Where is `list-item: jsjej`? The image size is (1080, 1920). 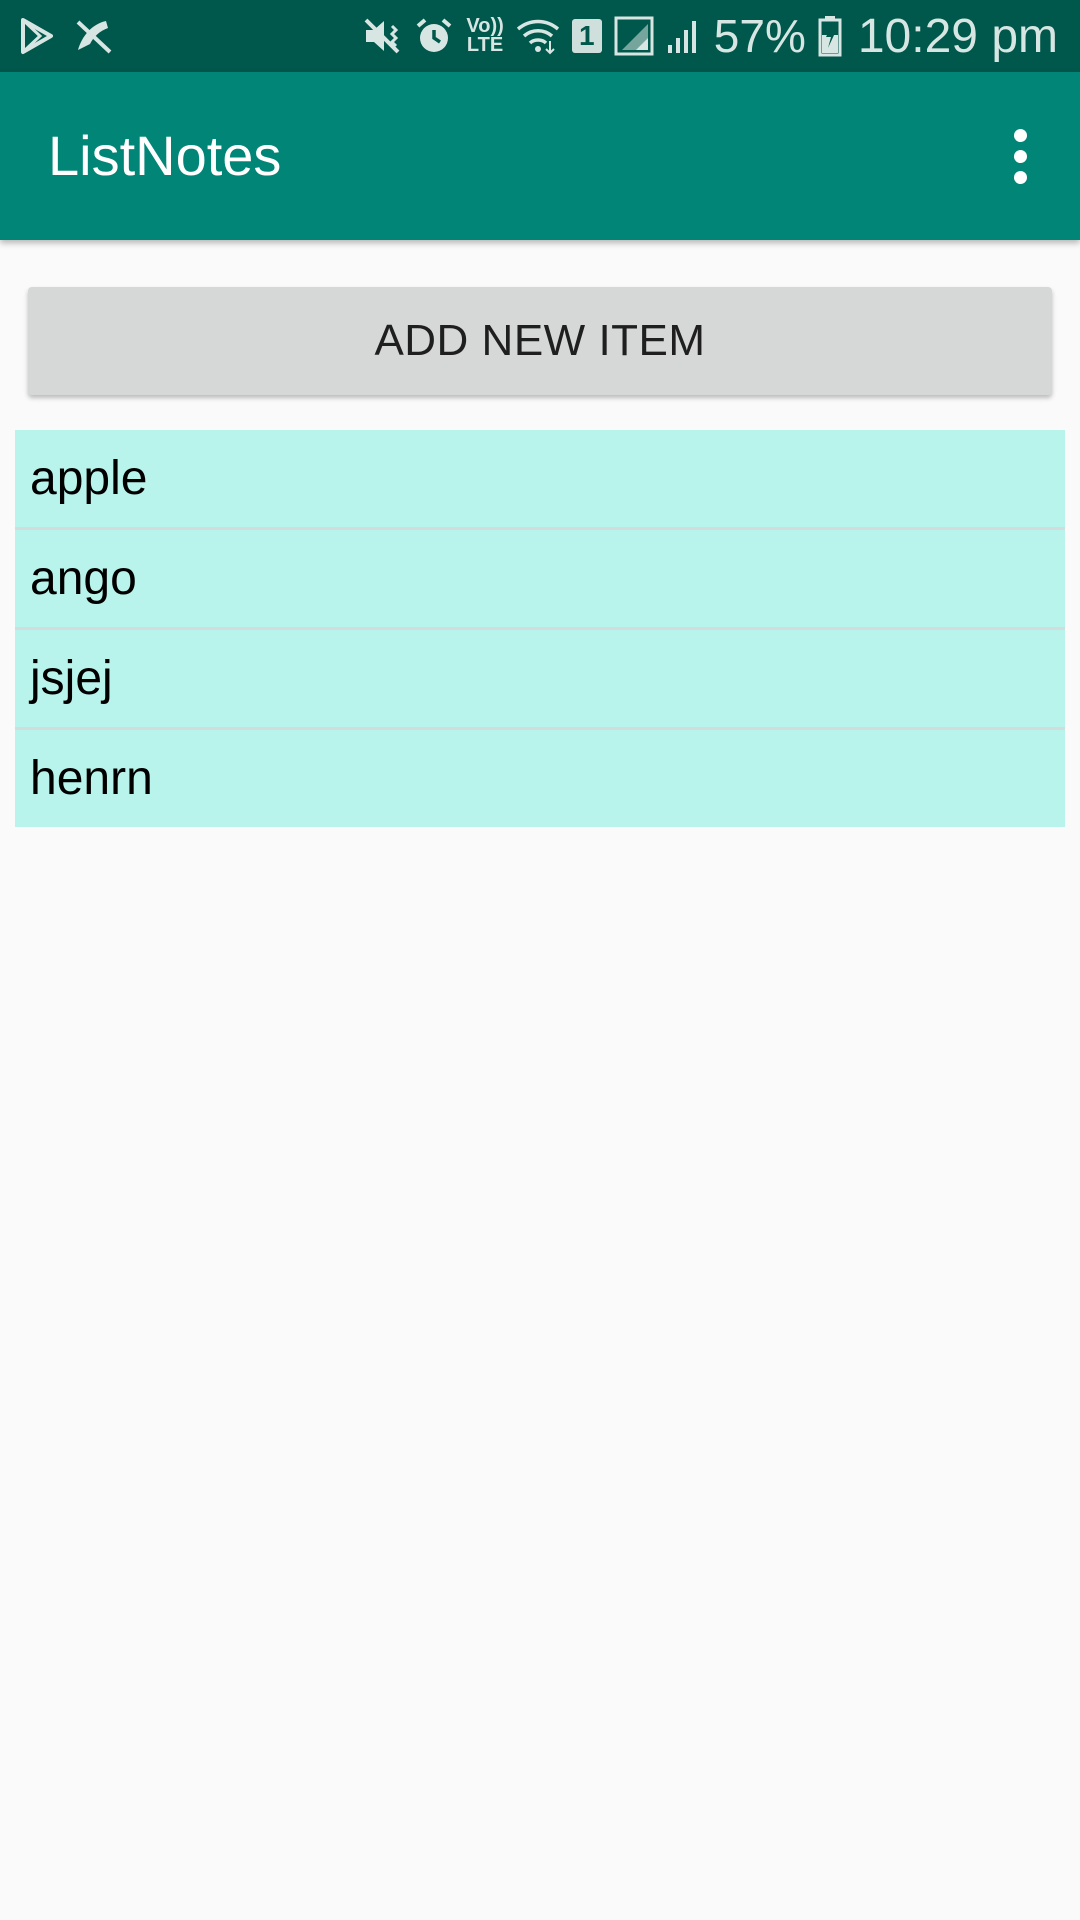
list-item: jsjej is located at coordinates (540, 680).